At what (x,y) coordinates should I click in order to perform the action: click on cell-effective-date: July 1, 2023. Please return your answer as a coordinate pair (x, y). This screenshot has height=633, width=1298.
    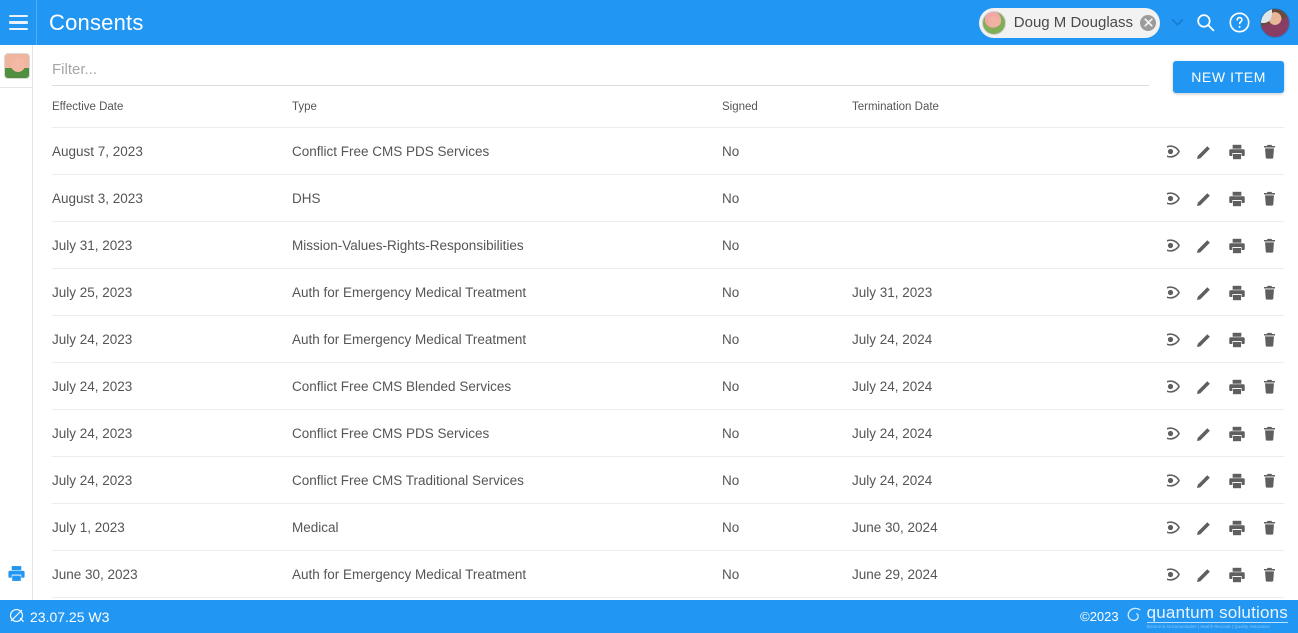
    Looking at the image, I should click on (172, 527).